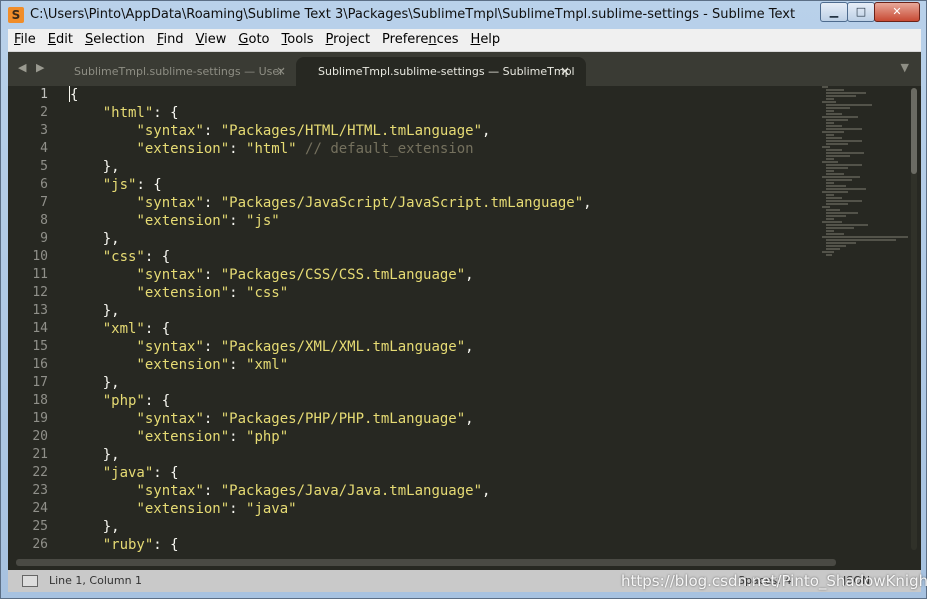  Describe the element at coordinates (40, 490) in the screenshot. I see `line-number: 23` at that location.